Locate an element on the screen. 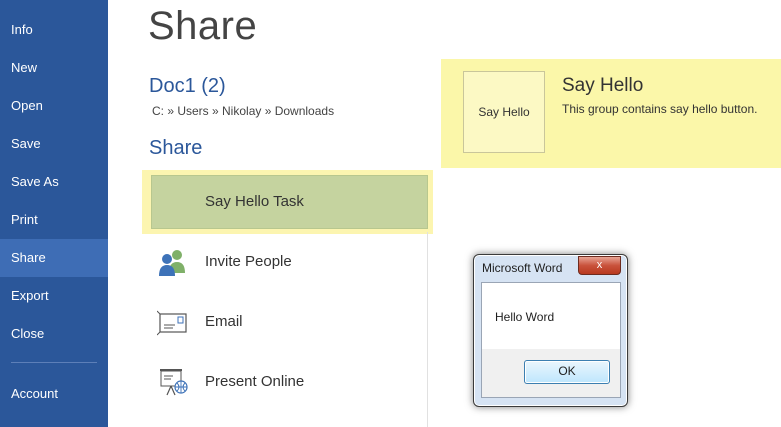  sidebar-item-open: Open is located at coordinates (54, 106).